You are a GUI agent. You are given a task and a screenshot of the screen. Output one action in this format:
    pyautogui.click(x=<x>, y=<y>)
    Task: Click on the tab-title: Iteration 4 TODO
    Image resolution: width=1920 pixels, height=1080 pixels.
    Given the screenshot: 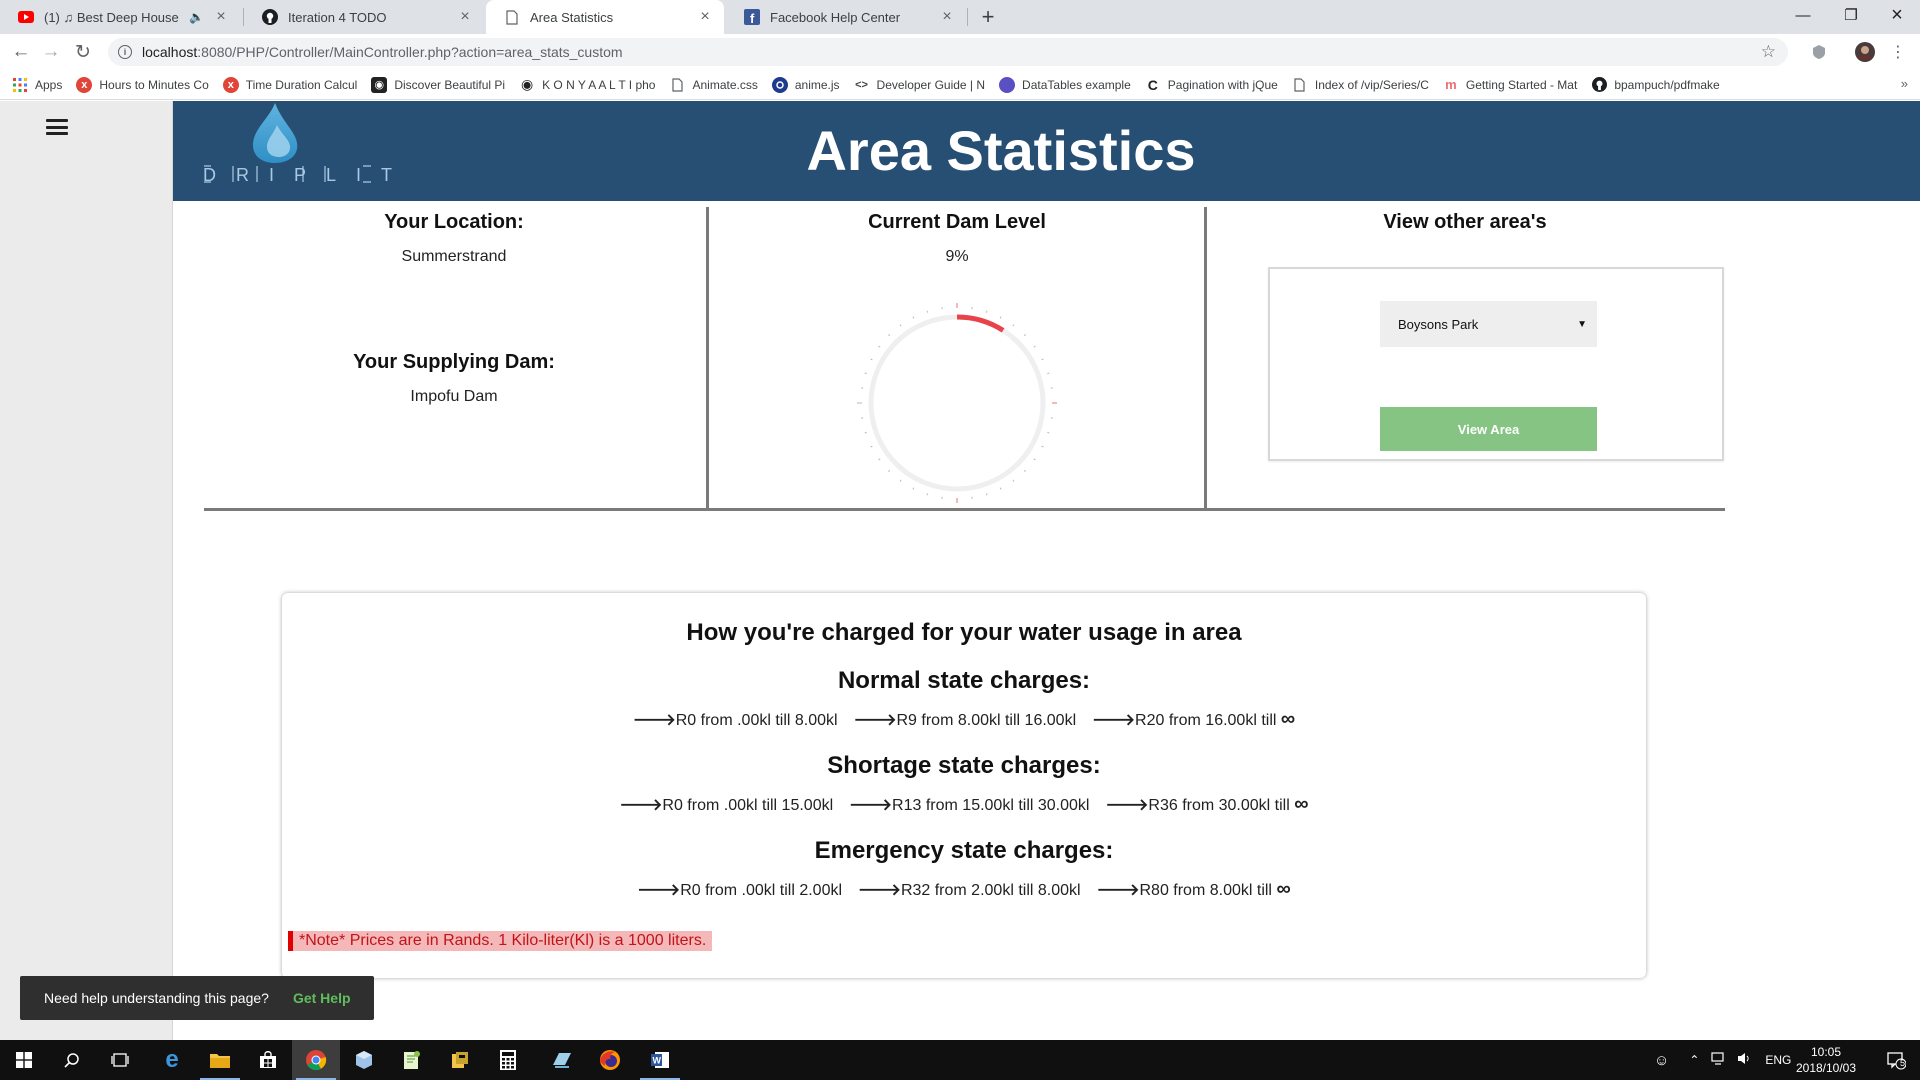 What is the action you would take?
    pyautogui.click(x=337, y=17)
    